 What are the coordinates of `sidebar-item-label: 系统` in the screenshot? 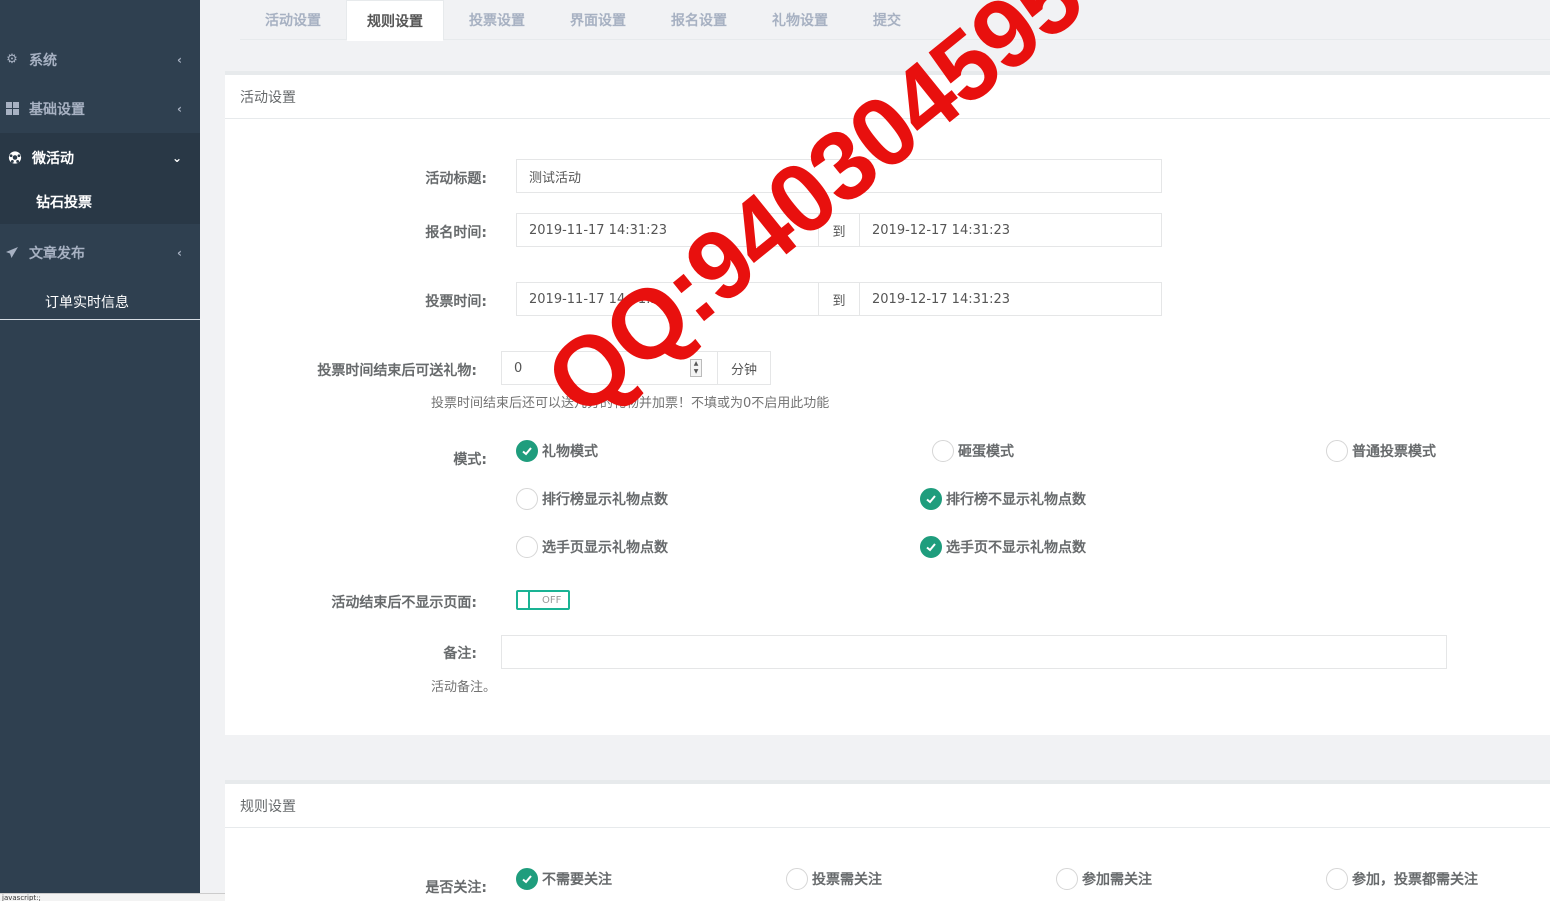 It's located at (43, 60).